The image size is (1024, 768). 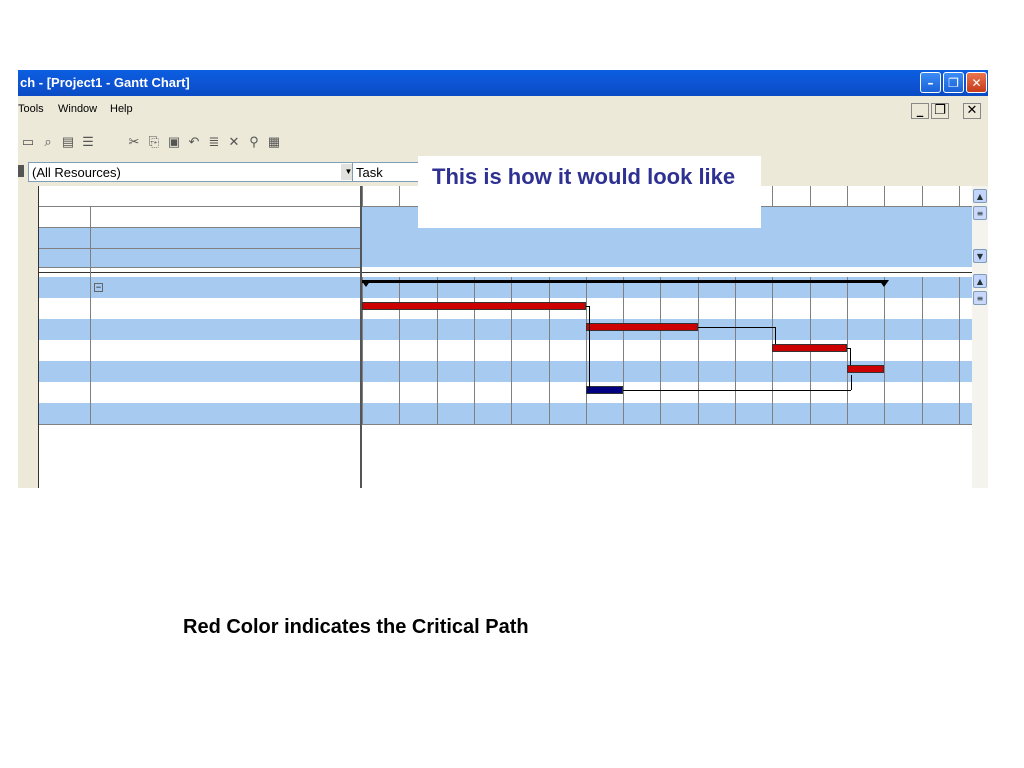 I want to click on save-icon: ▤, so click(x=68, y=142).